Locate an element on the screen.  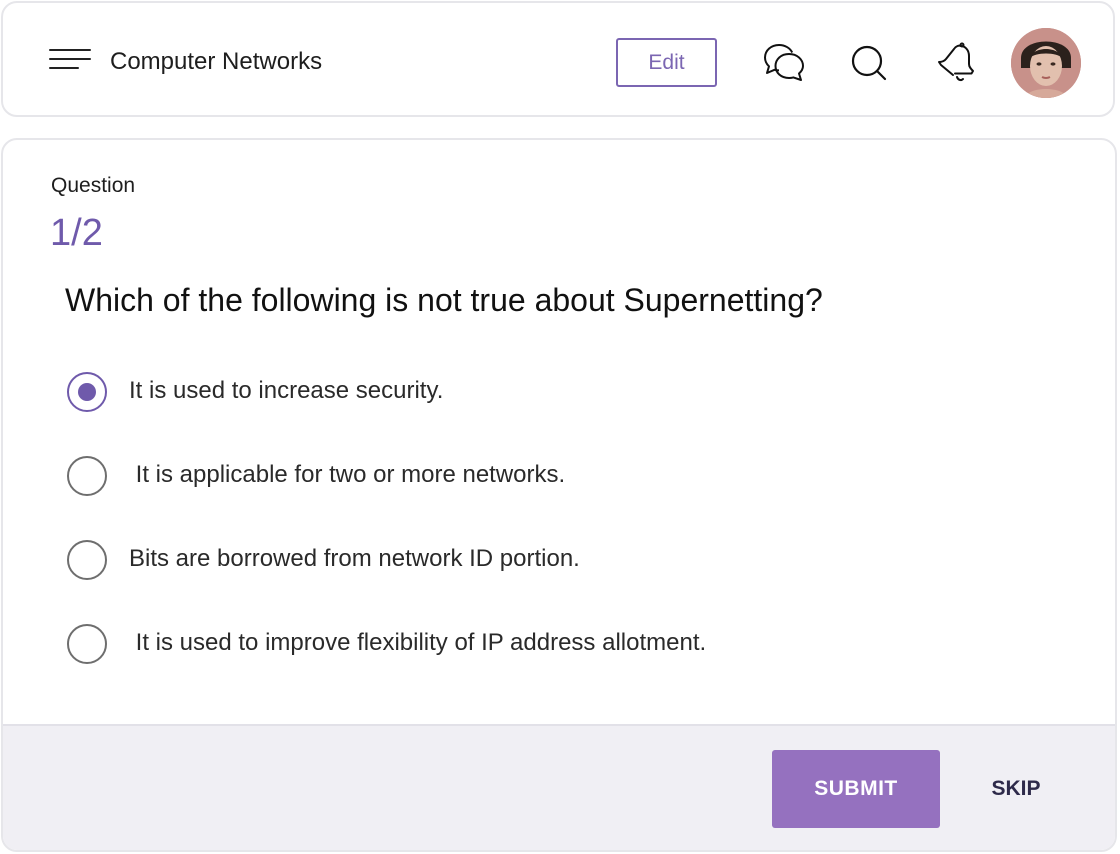
option-label: It is used to increase security. is located at coordinates (286, 390).